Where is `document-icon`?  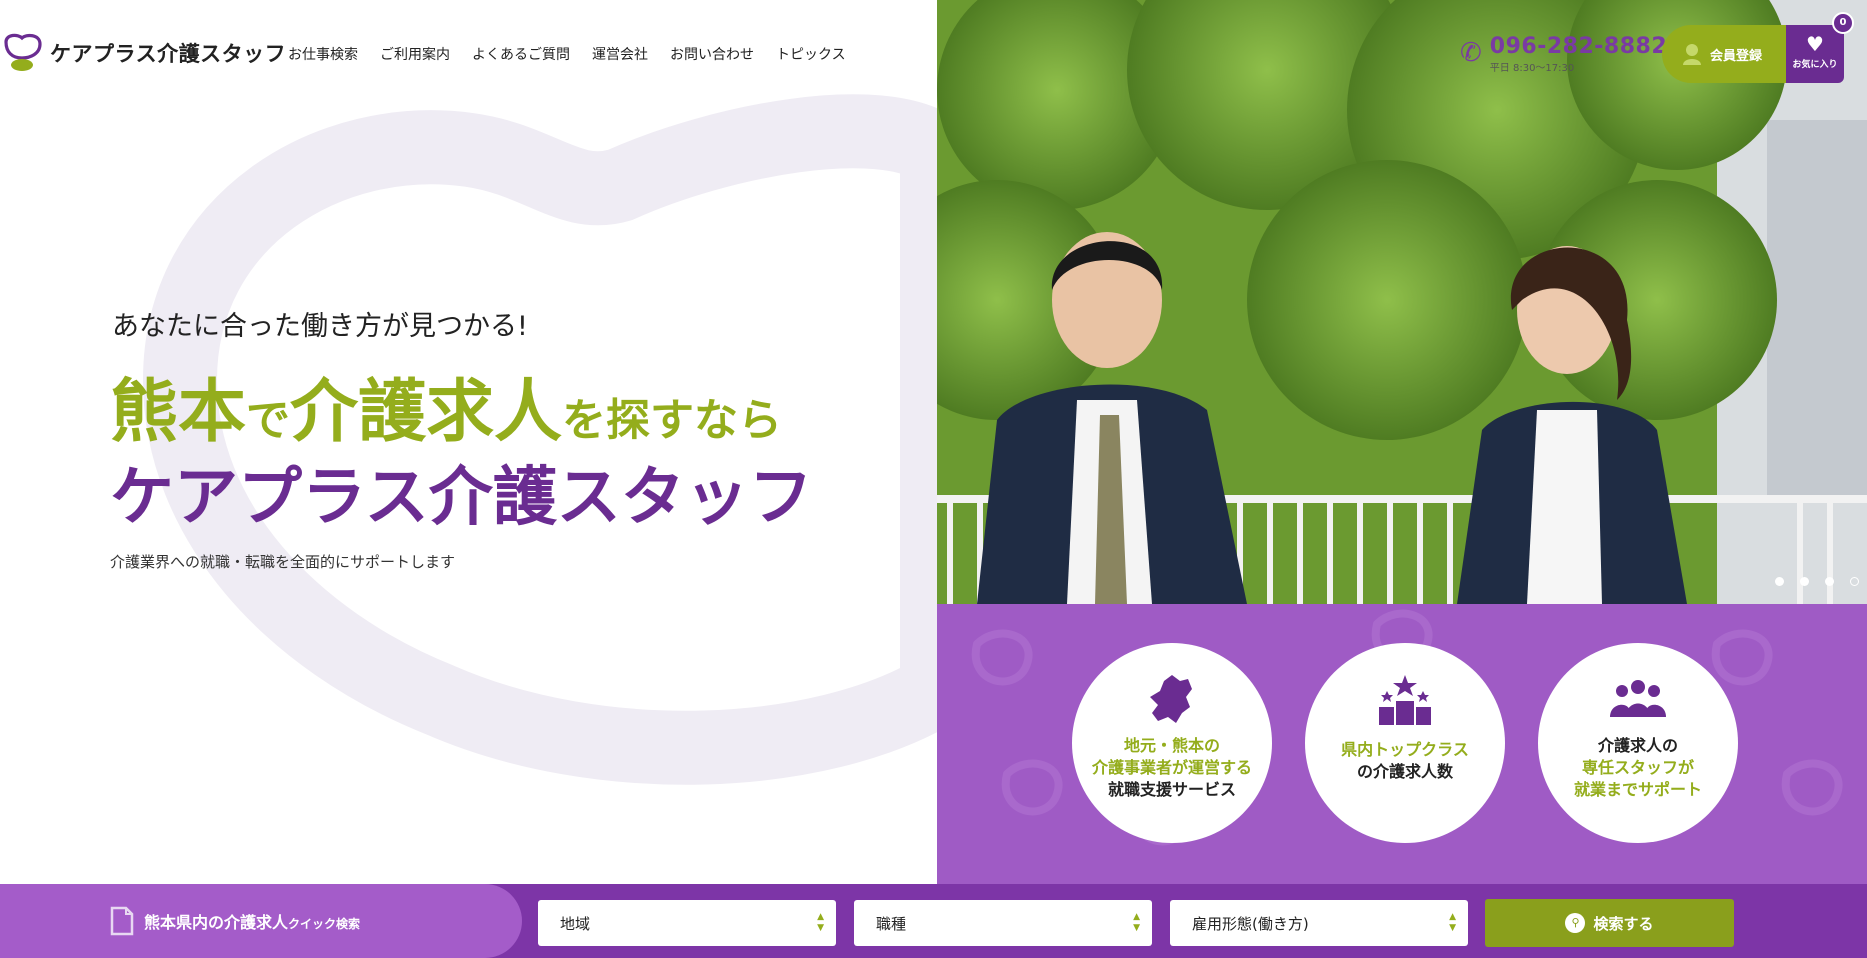
document-icon is located at coordinates (122, 921).